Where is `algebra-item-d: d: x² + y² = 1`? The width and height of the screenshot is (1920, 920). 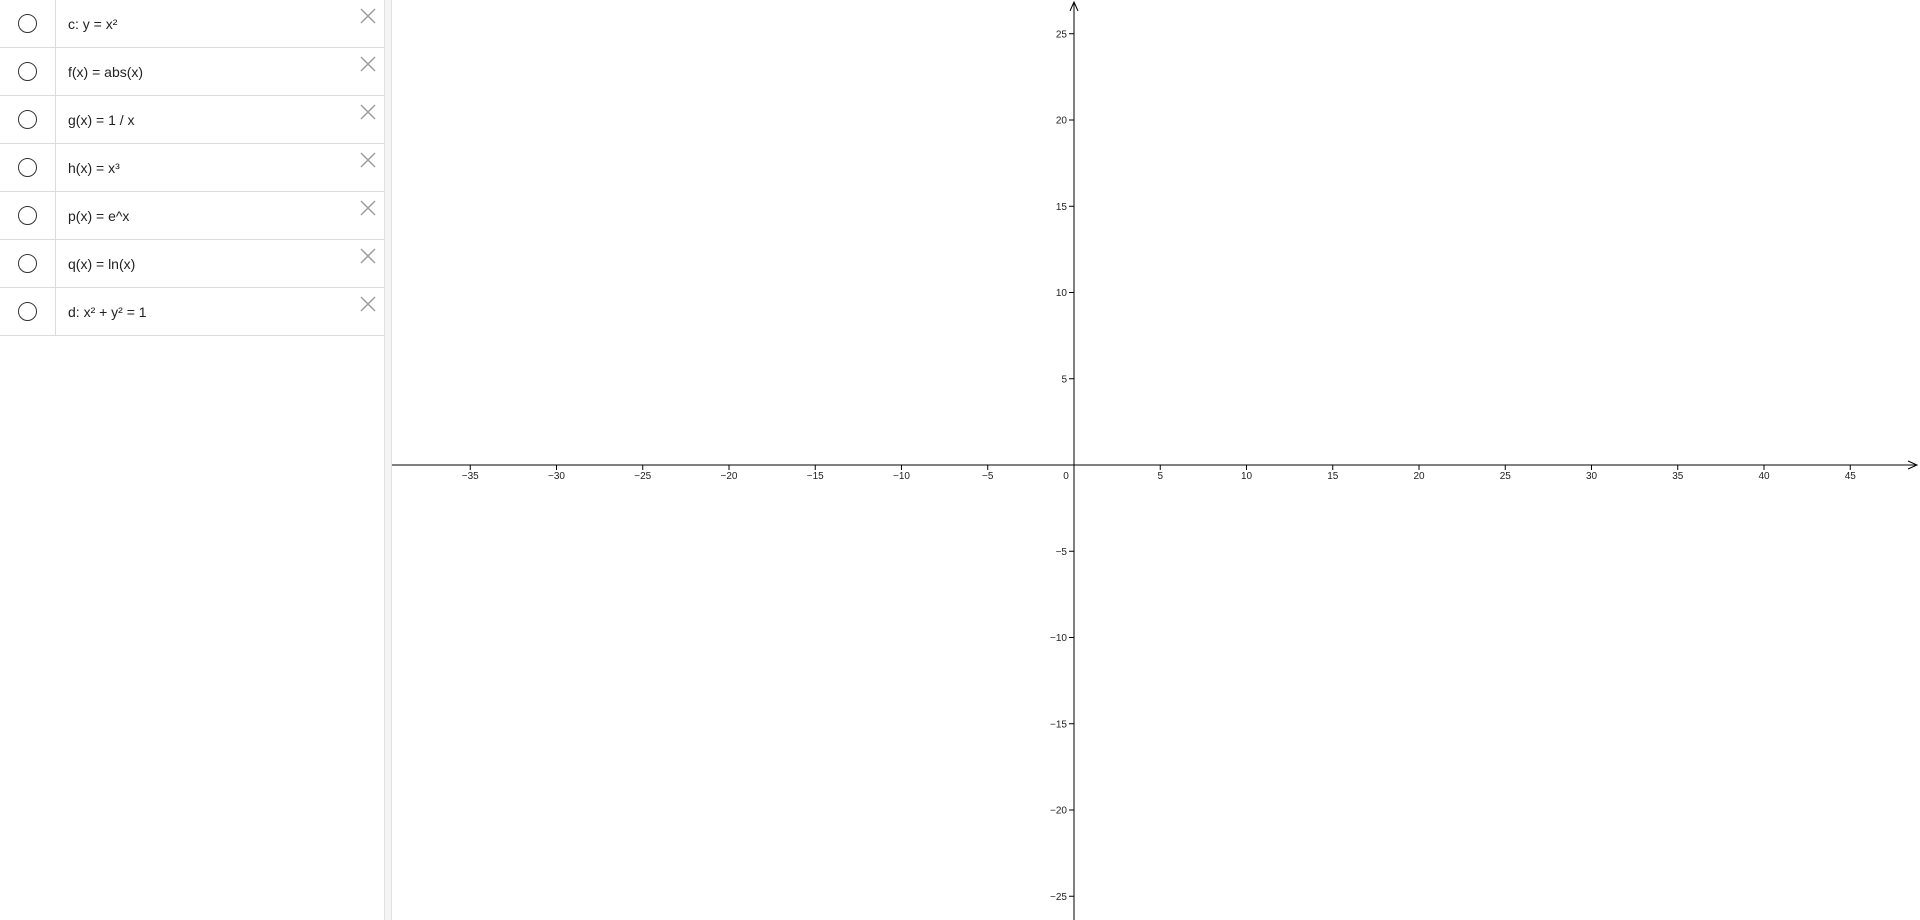 algebra-item-d: d: x² + y² = 1 is located at coordinates (192, 312).